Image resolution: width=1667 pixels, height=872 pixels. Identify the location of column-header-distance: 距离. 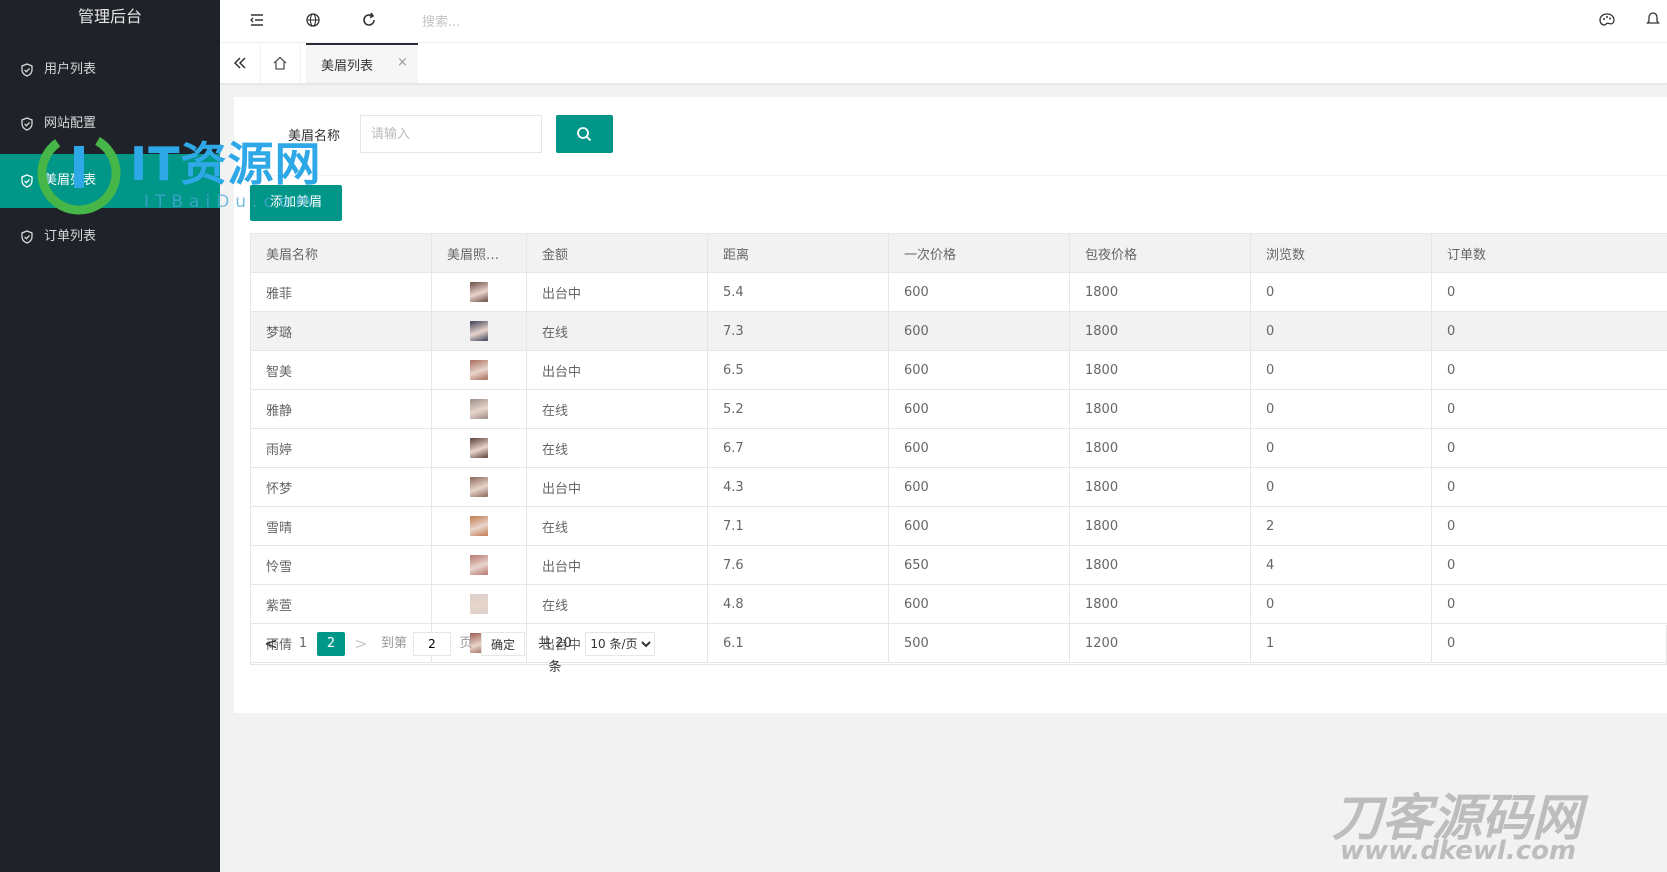
(798, 253).